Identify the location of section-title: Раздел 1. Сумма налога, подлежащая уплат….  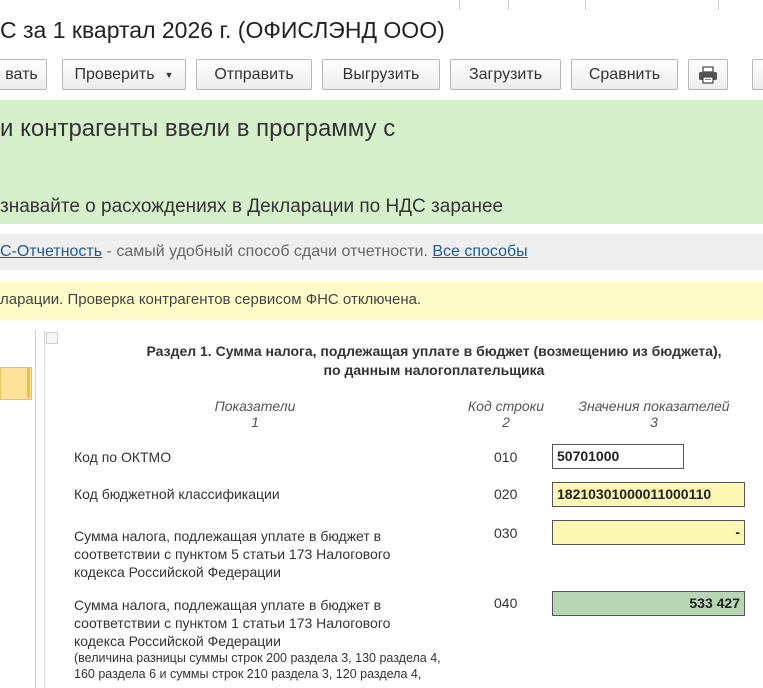
(433, 361).